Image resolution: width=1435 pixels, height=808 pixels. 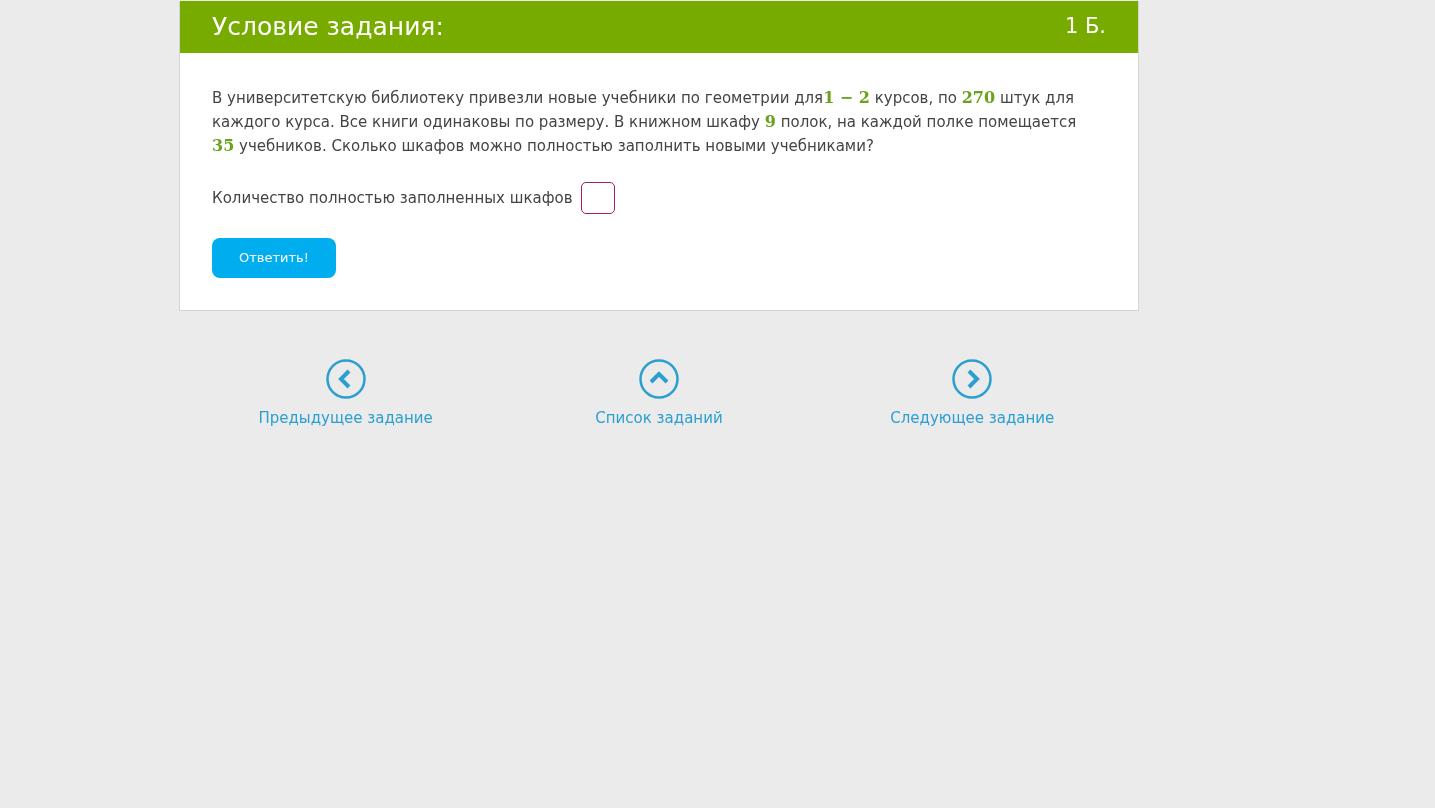 What do you see at coordinates (328, 27) in the screenshot?
I see `task-title: Условие задания:` at bounding box center [328, 27].